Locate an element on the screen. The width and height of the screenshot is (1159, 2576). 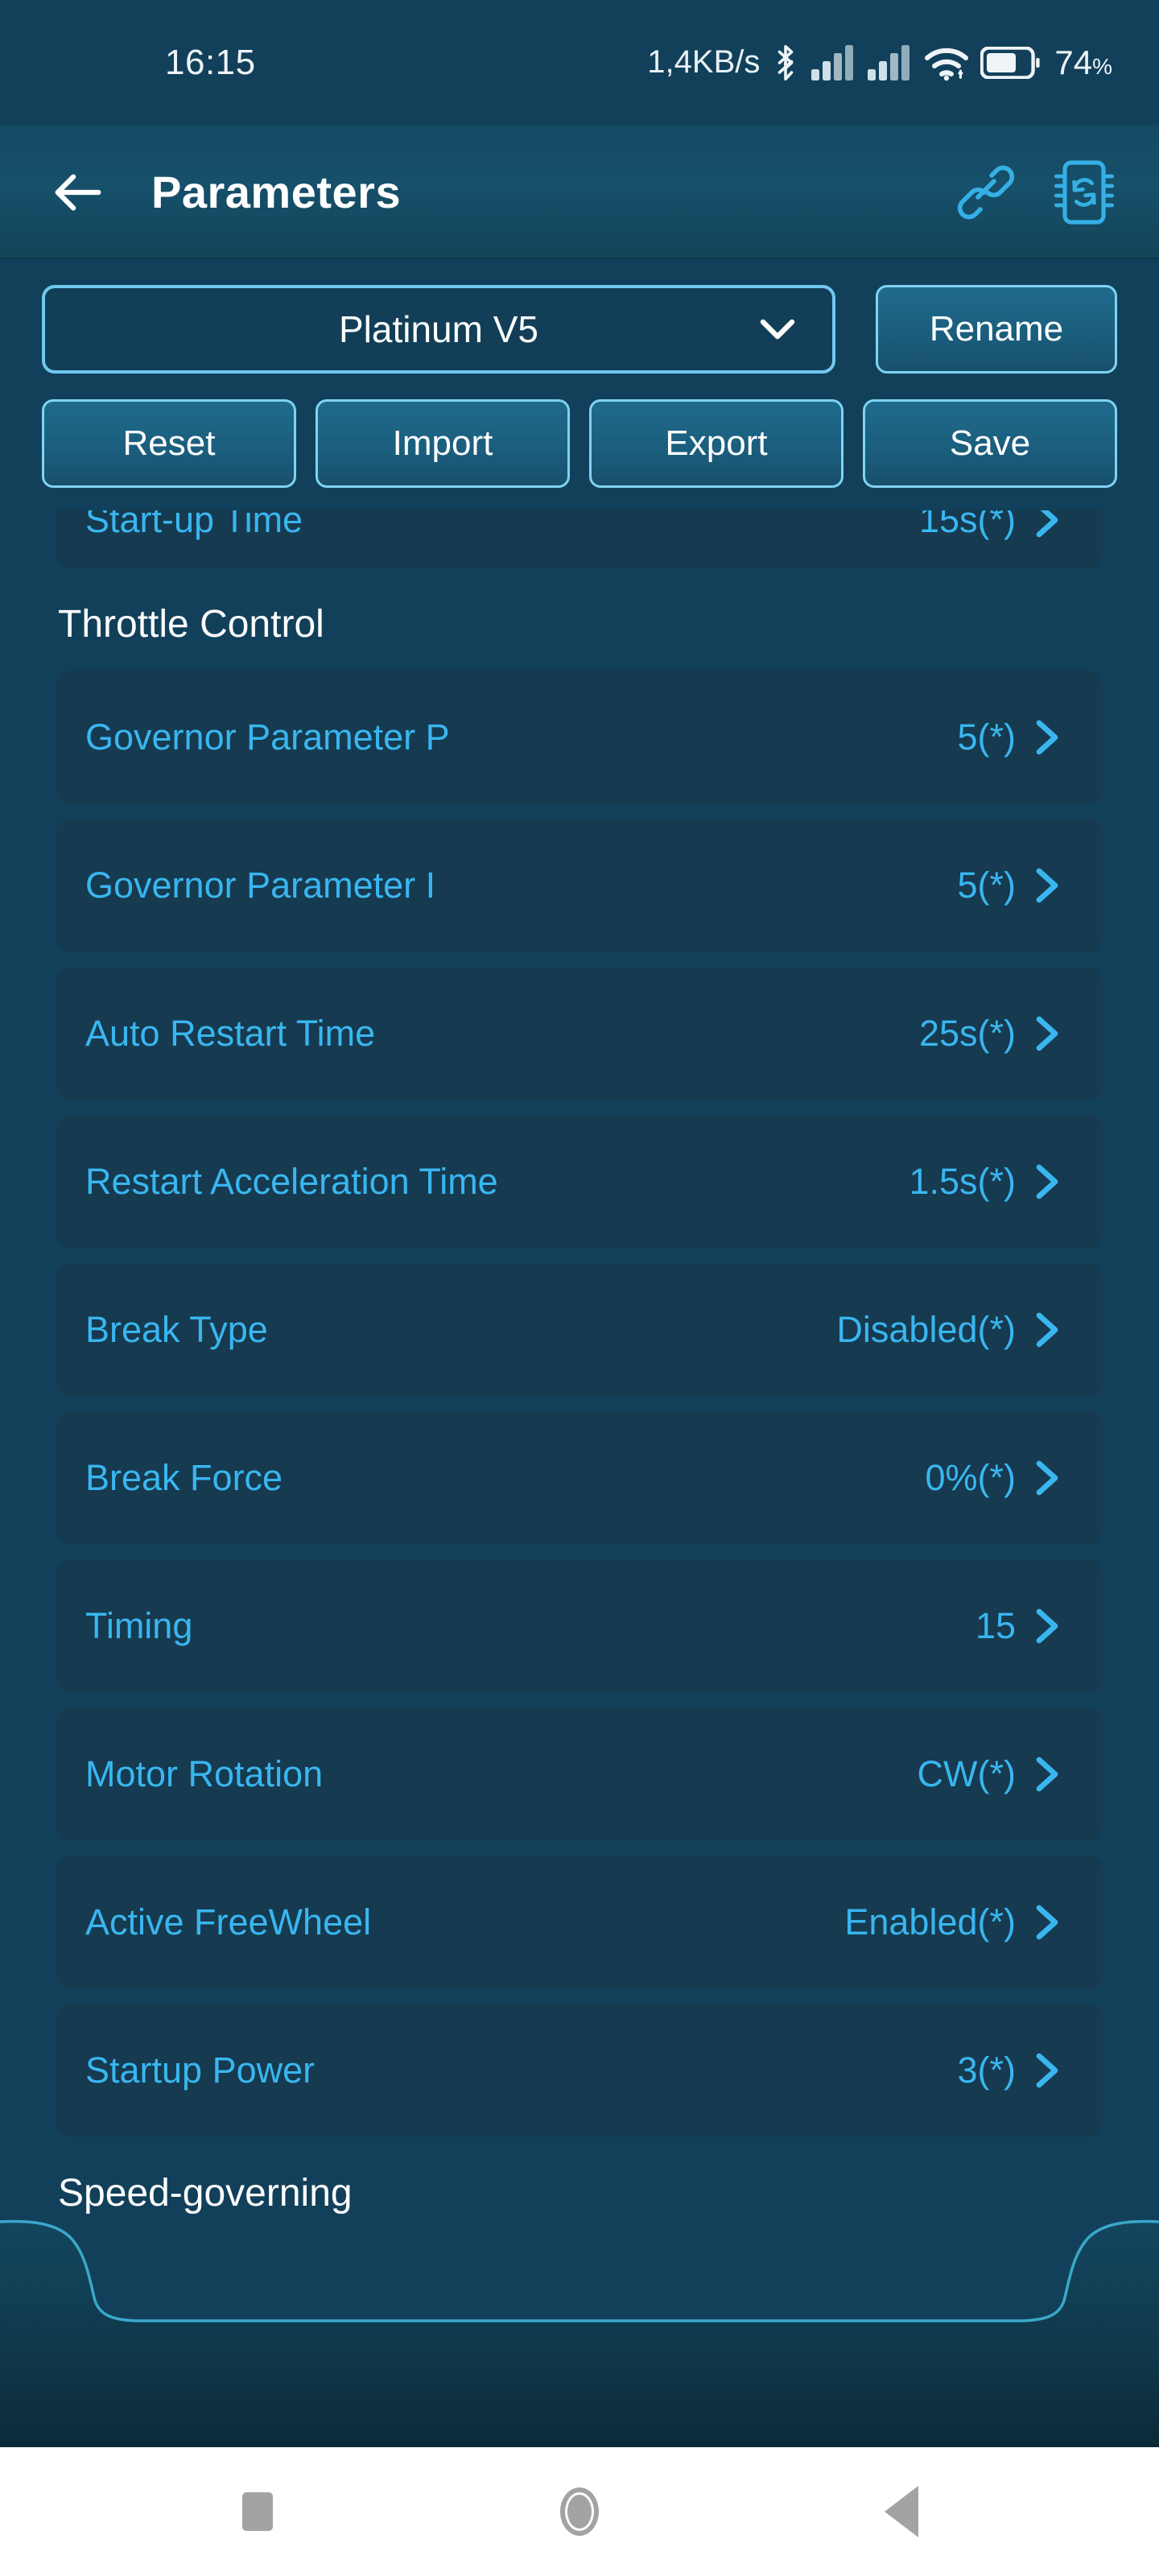
parameter-value: Disabled(*) is located at coordinates (926, 1329).